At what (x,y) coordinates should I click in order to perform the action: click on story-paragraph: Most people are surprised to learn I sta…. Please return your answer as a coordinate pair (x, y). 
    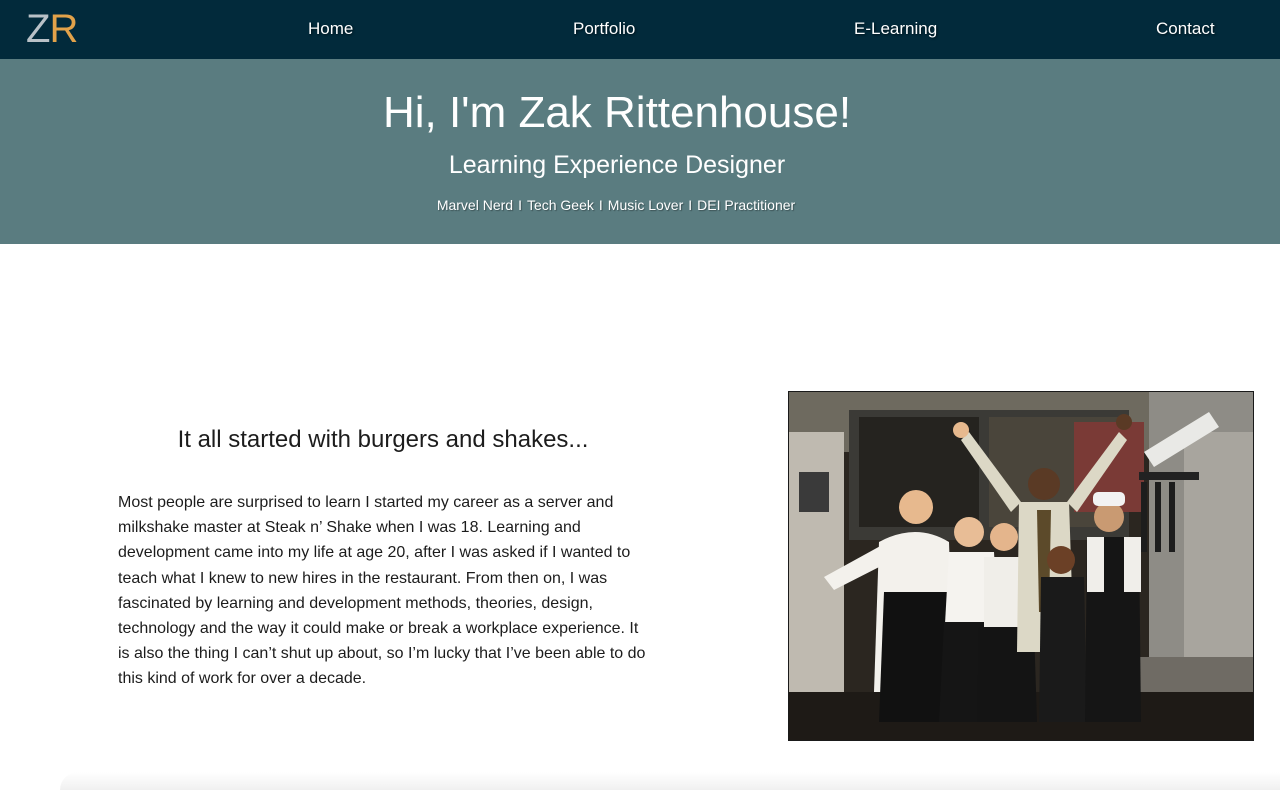
    Looking at the image, I should click on (382, 591).